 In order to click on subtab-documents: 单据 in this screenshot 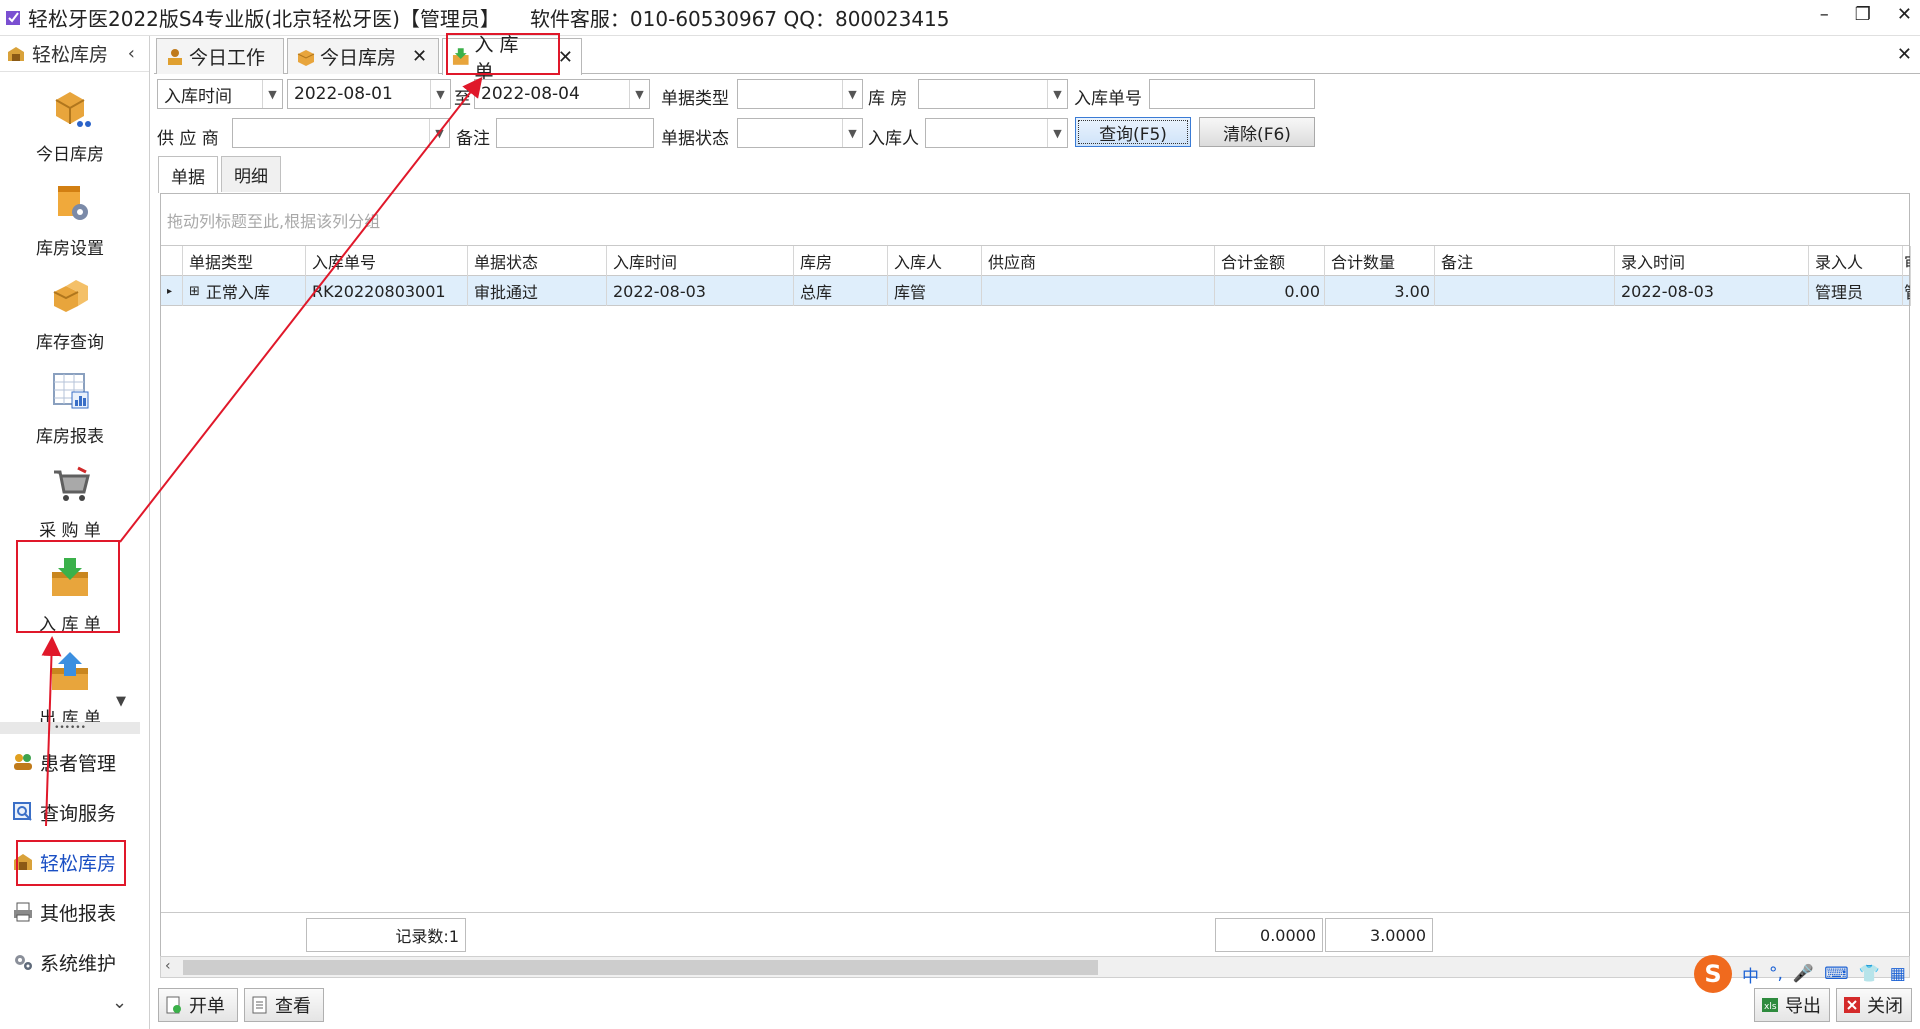, I will do `click(188, 174)`.